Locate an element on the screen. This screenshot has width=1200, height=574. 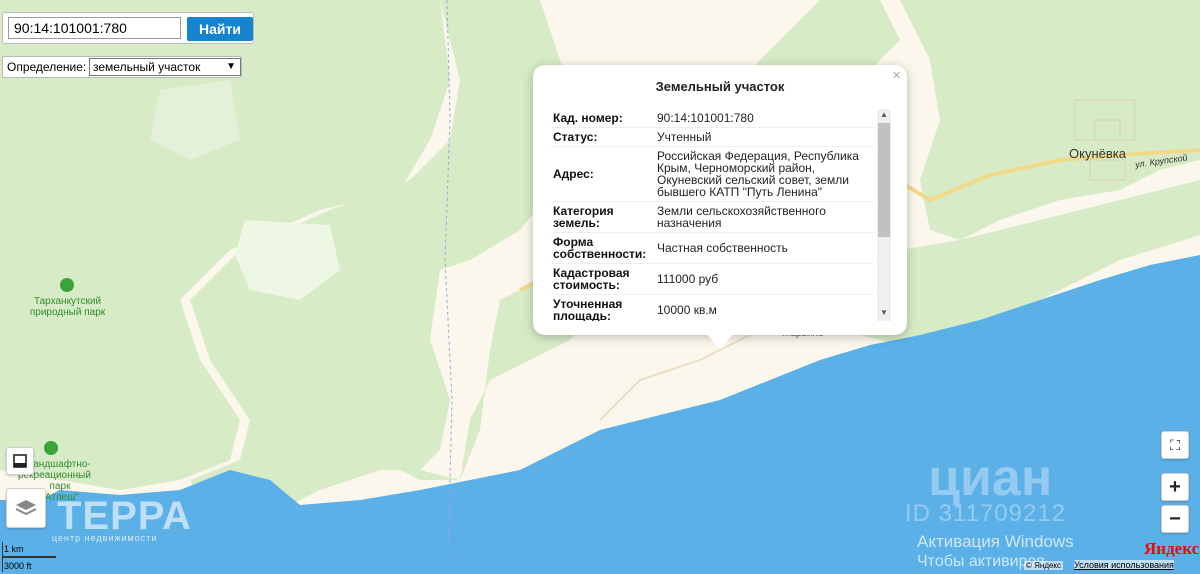
attribute-row: Статус: Учтенный is located at coordinates (712, 137).